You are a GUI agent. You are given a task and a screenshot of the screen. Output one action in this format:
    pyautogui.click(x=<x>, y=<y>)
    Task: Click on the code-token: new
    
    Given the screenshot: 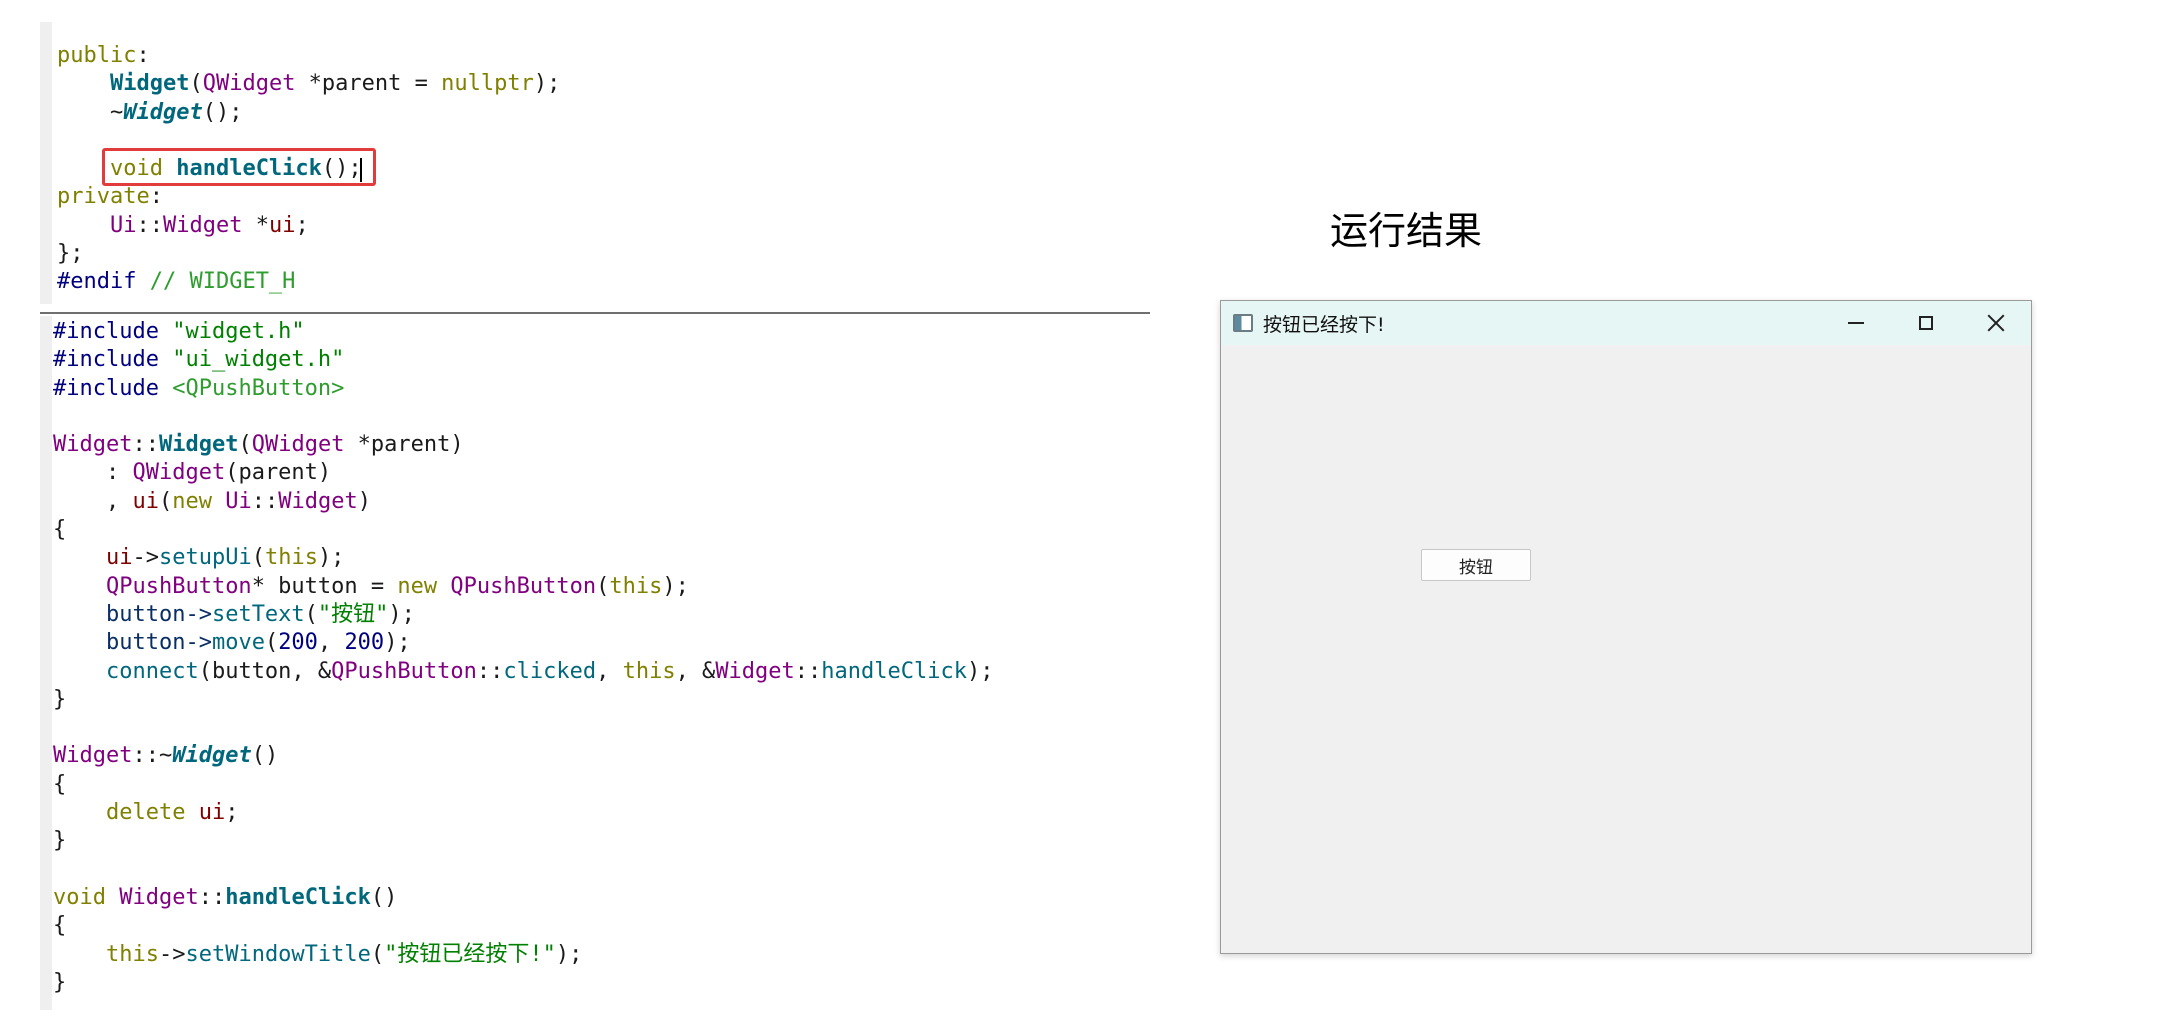 What is the action you would take?
    pyautogui.click(x=192, y=501)
    